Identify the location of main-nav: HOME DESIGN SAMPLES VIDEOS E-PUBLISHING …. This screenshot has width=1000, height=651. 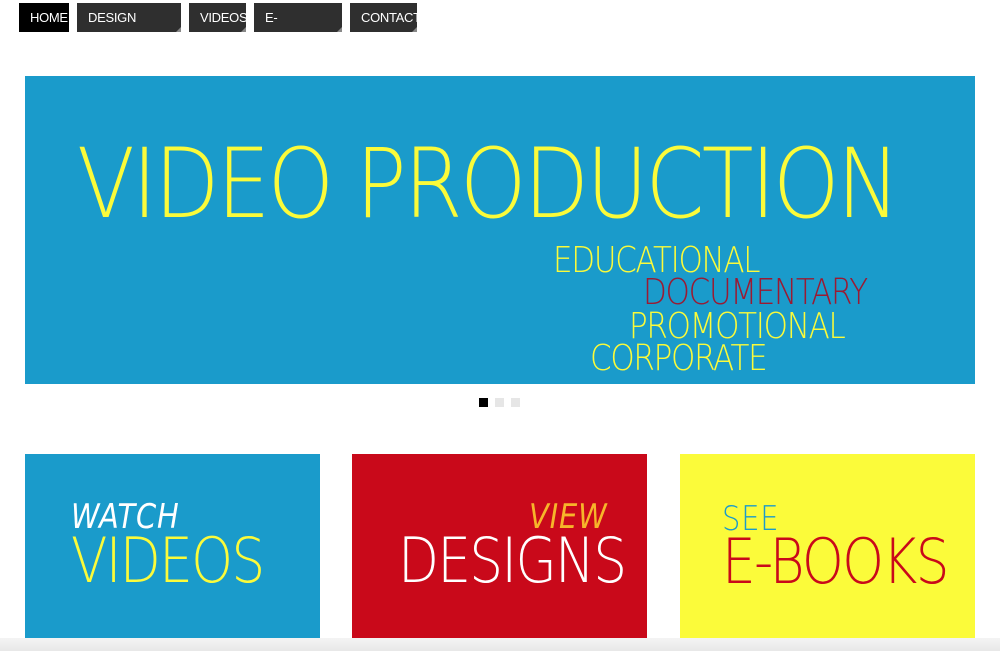
(220, 28).